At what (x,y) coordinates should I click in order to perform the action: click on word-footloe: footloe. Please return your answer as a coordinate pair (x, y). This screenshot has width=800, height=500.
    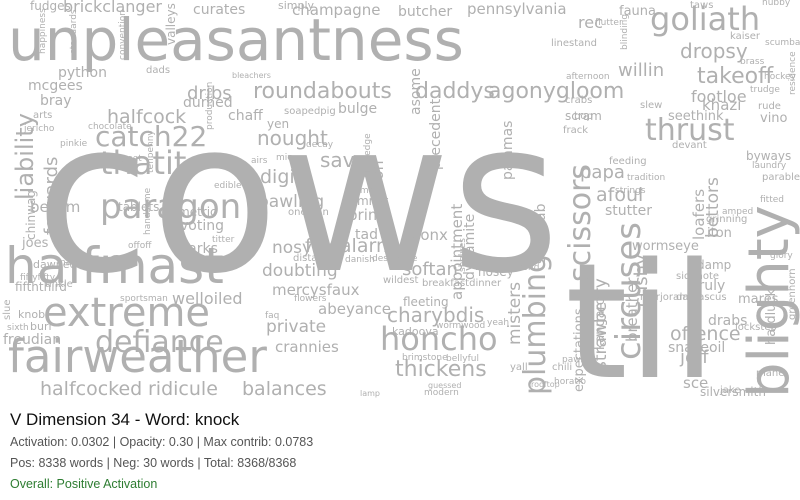
    Looking at the image, I should click on (719, 96).